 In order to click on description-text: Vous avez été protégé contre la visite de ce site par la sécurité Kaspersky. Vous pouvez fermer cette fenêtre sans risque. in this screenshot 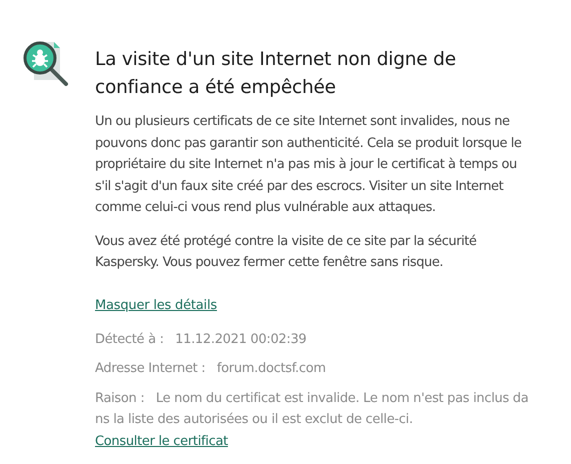, I will do `click(286, 252)`.